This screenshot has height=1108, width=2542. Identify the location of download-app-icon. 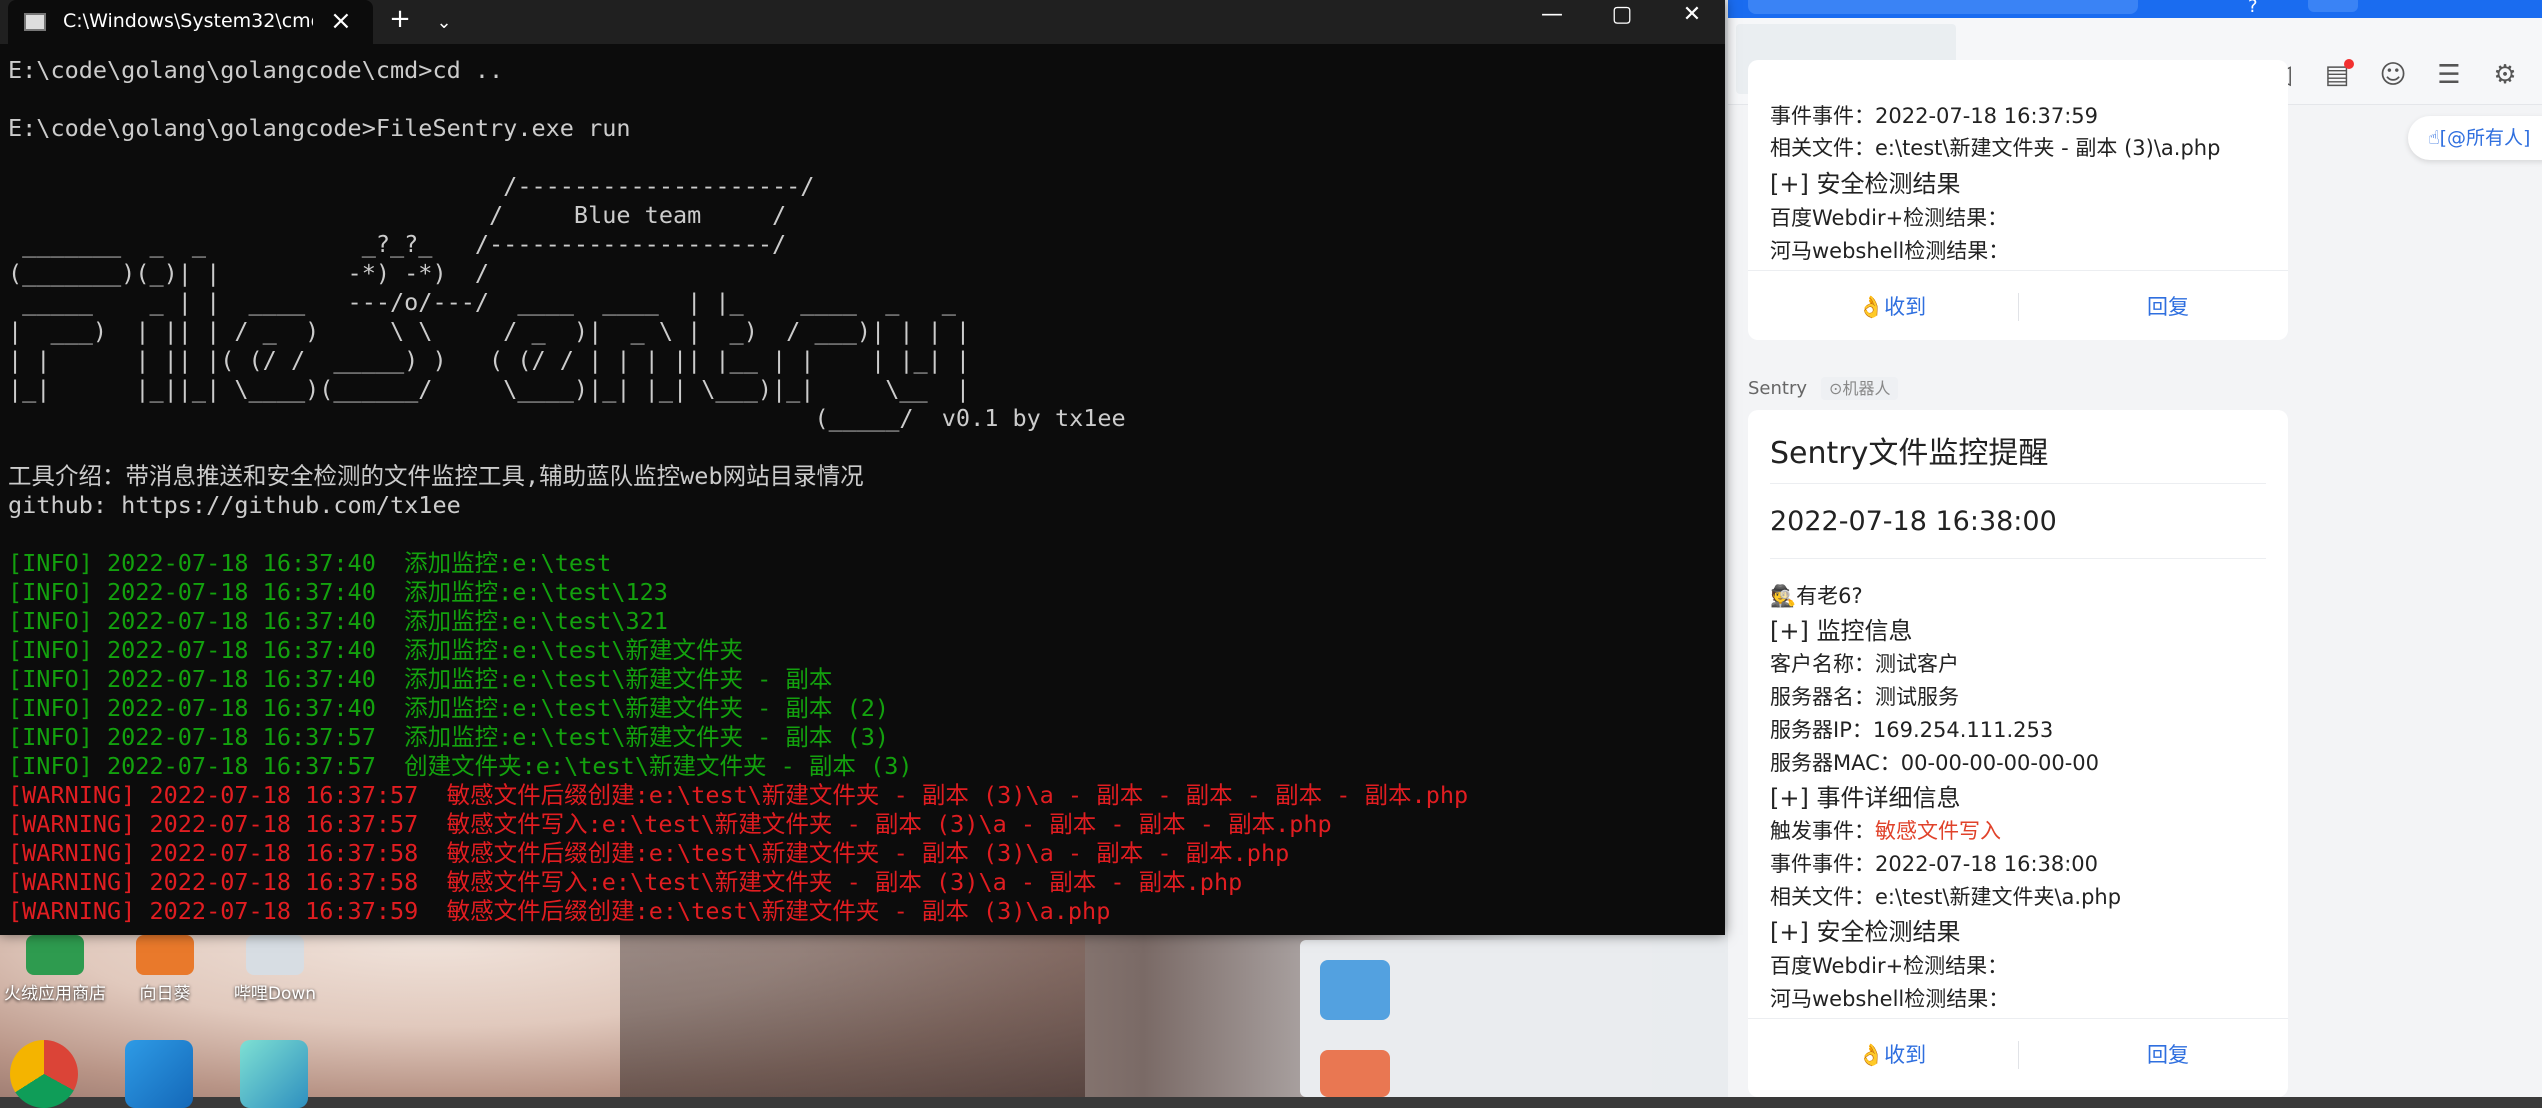
(275, 955).